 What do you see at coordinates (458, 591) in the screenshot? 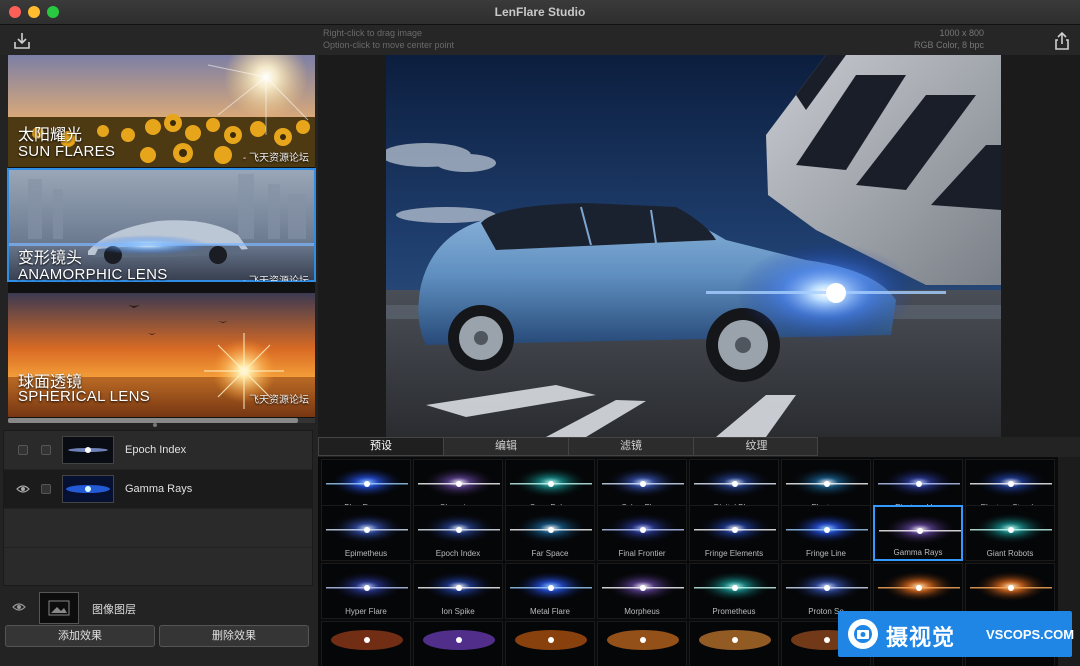
I see `preset-tile: Ion Spike` at bounding box center [458, 591].